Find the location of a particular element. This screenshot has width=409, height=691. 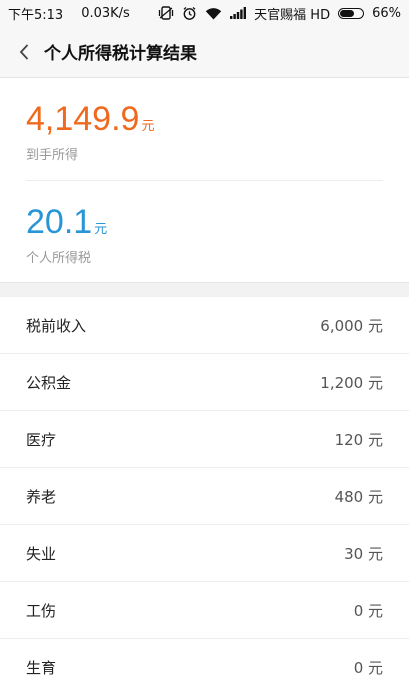

battery-fill is located at coordinates (347, 13).